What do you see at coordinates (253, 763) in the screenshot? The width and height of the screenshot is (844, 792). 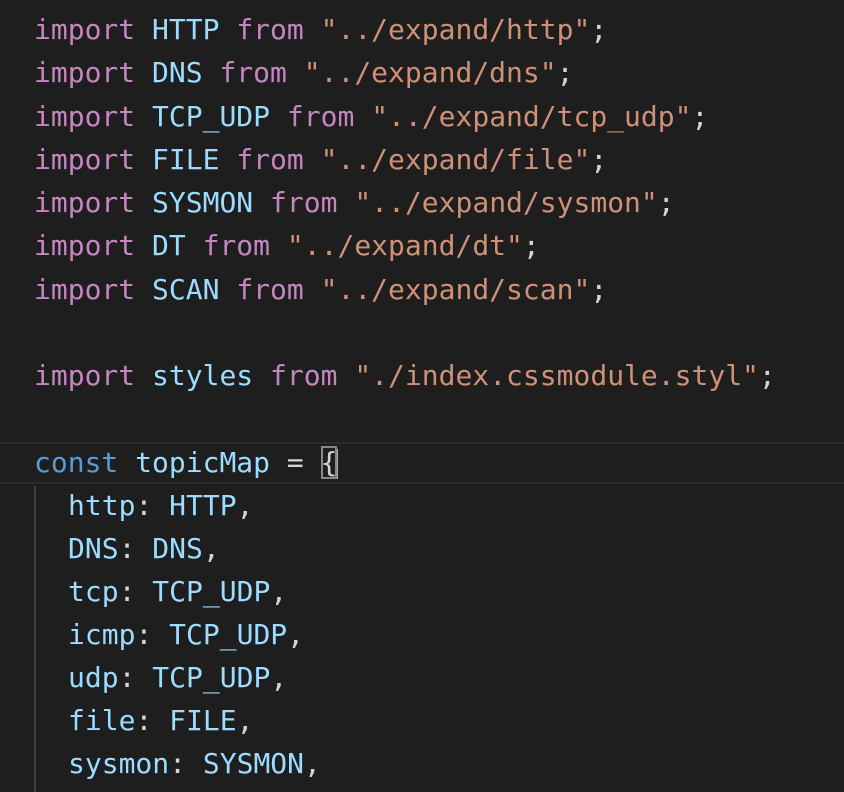 I see `entry-value: SYSMON` at bounding box center [253, 763].